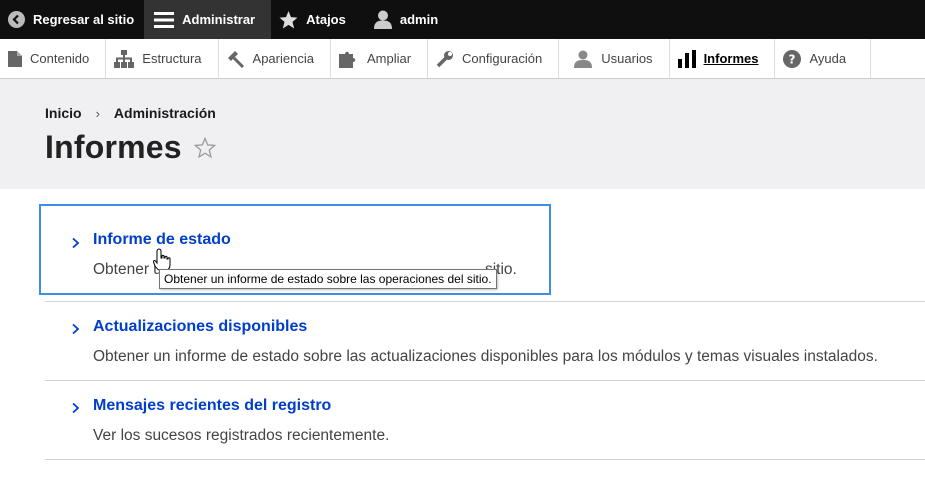 The width and height of the screenshot is (925, 486). What do you see at coordinates (113, 147) in the screenshot?
I see `page-title: Informes` at bounding box center [113, 147].